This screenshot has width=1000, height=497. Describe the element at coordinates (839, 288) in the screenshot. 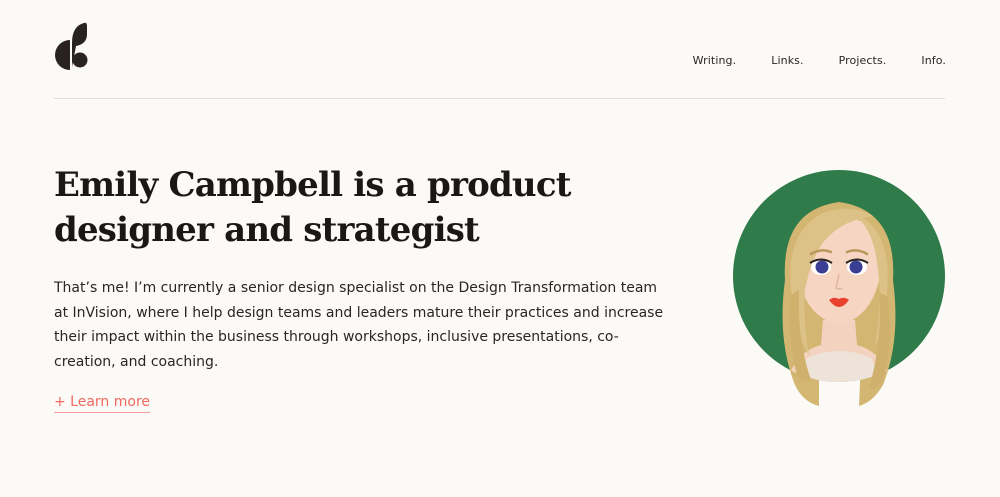

I see `portrait-illustration` at that location.